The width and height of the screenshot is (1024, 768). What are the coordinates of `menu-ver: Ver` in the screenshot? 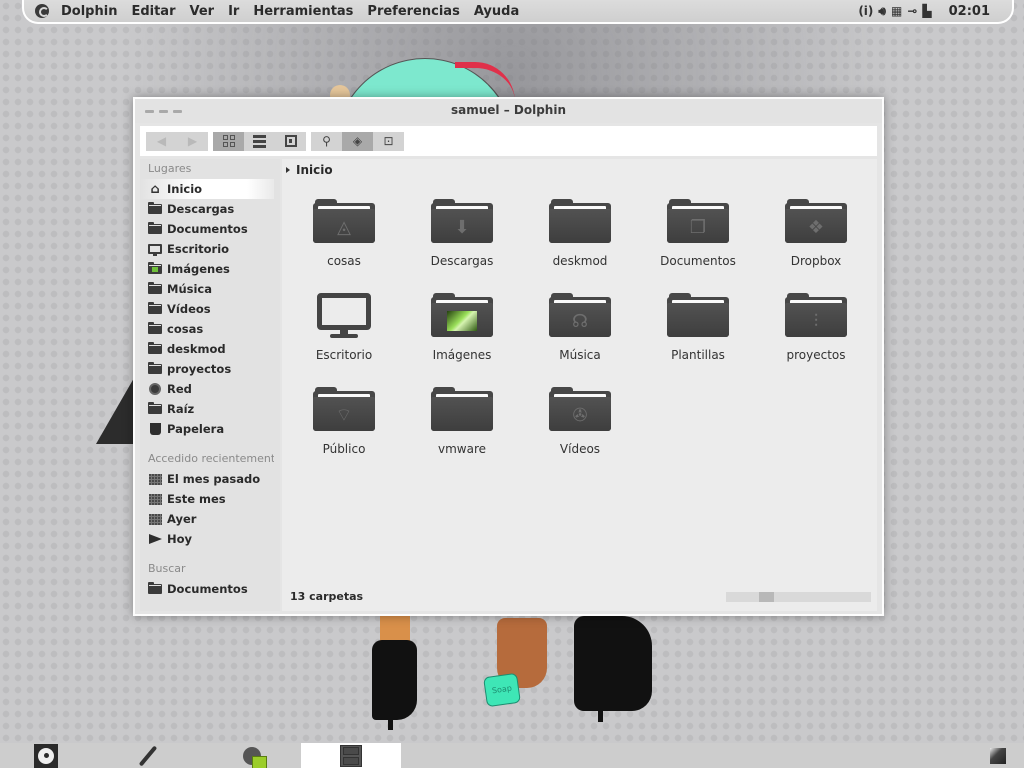 It's located at (202, 11).